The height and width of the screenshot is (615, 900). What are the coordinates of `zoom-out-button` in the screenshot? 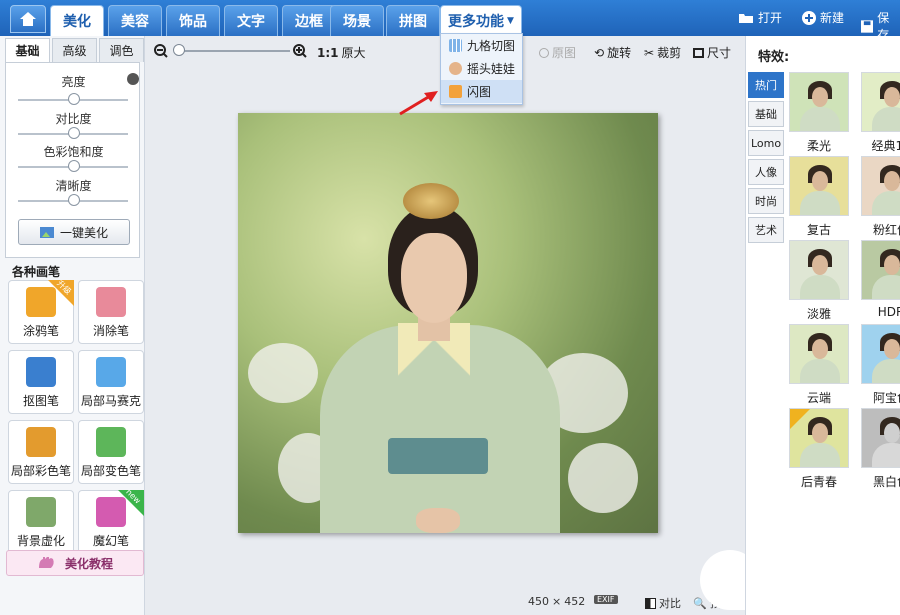 It's located at (161, 51).